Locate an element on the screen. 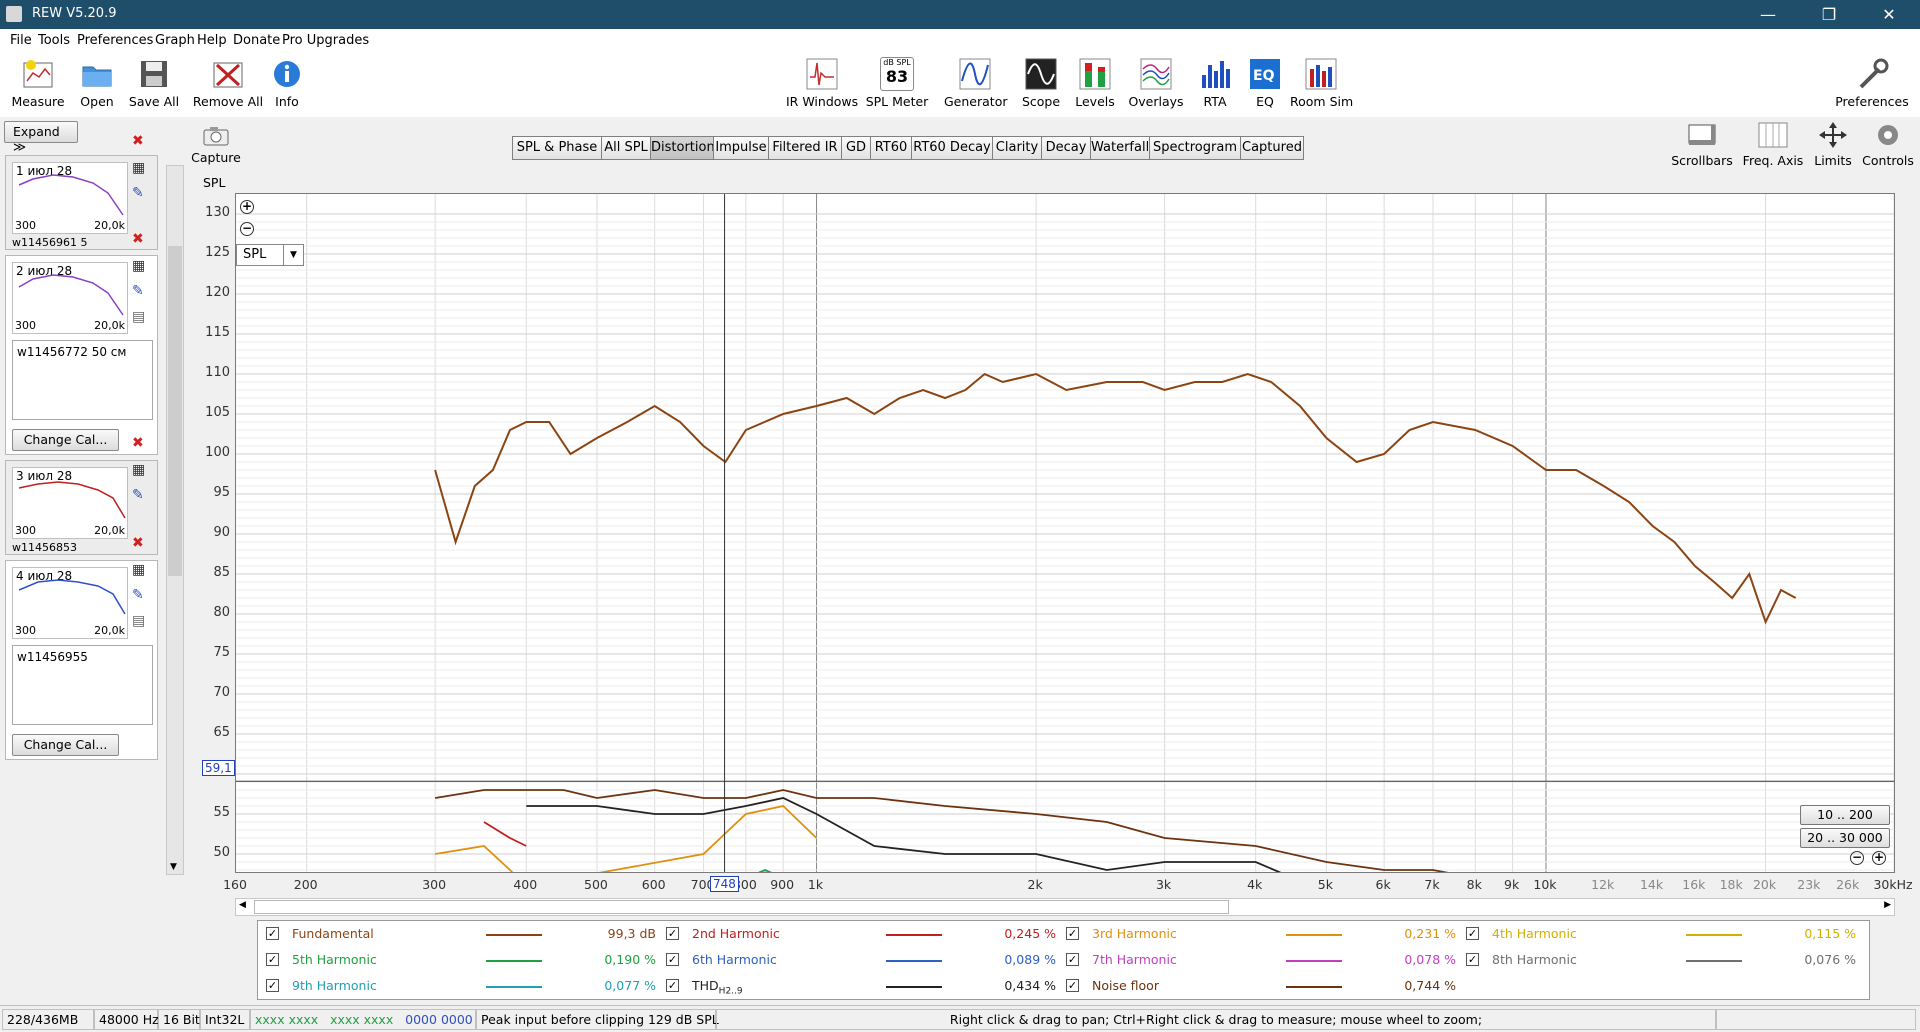 The height and width of the screenshot is (1032, 1920). x-zoom-in-icon: + is located at coordinates (1879, 858).